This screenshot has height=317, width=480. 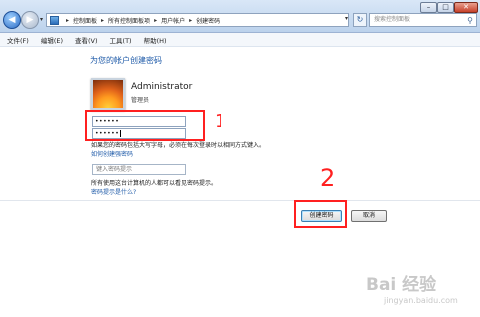 I want to click on back-arrow-icon: ◀, so click(x=12, y=20).